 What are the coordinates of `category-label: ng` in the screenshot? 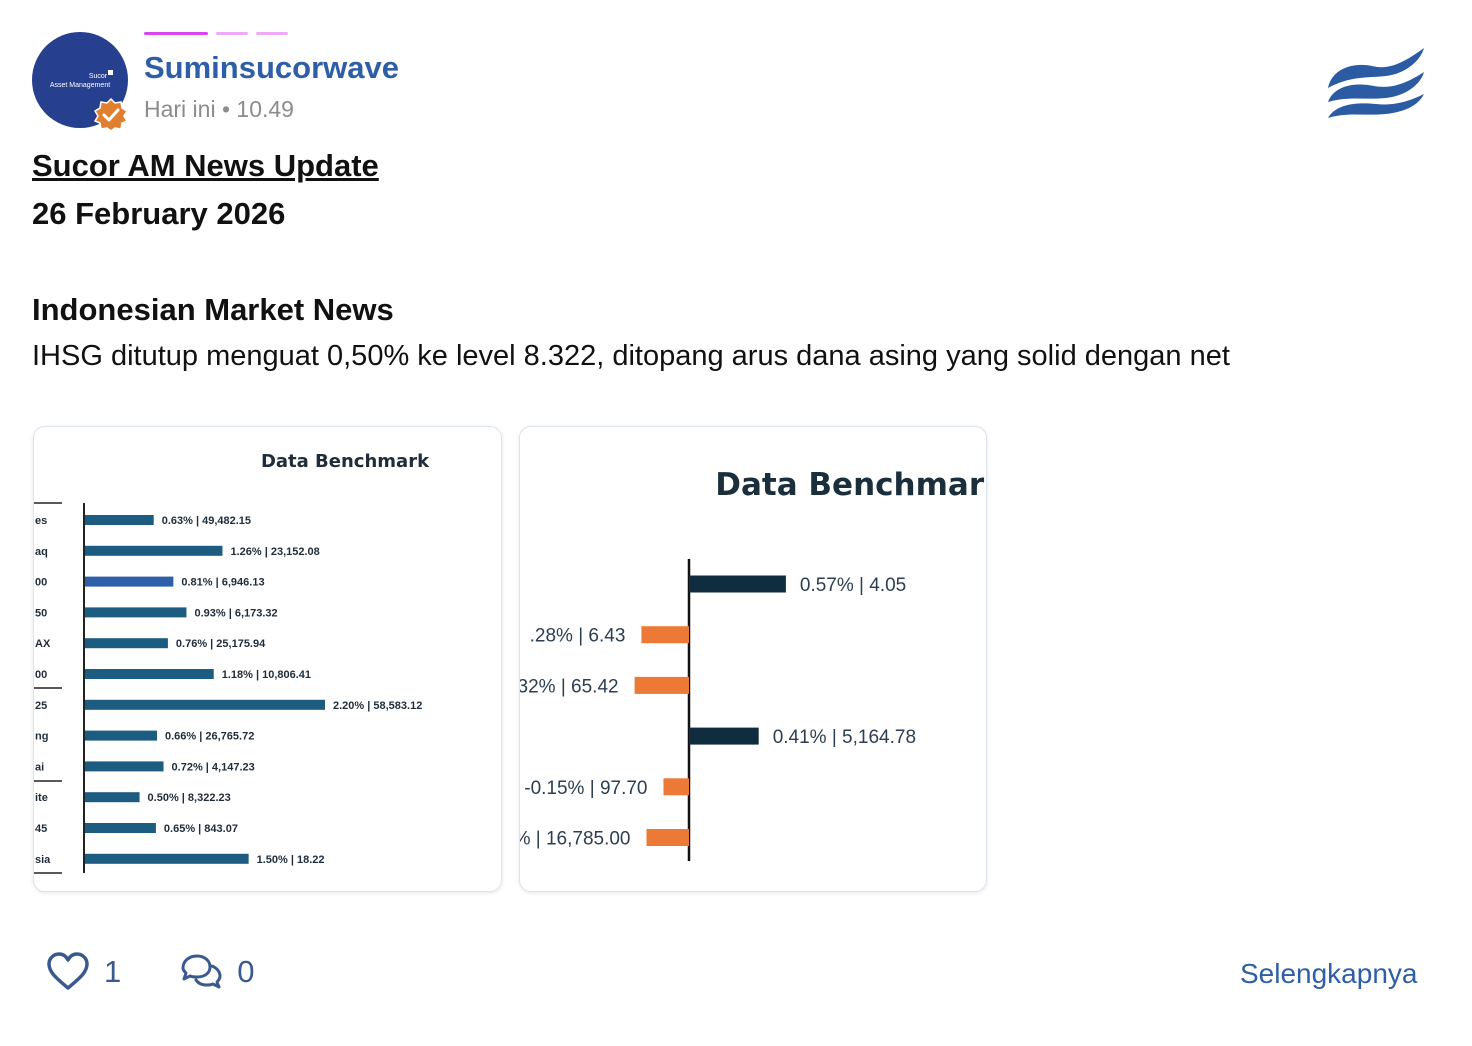 It's located at (41, 737).